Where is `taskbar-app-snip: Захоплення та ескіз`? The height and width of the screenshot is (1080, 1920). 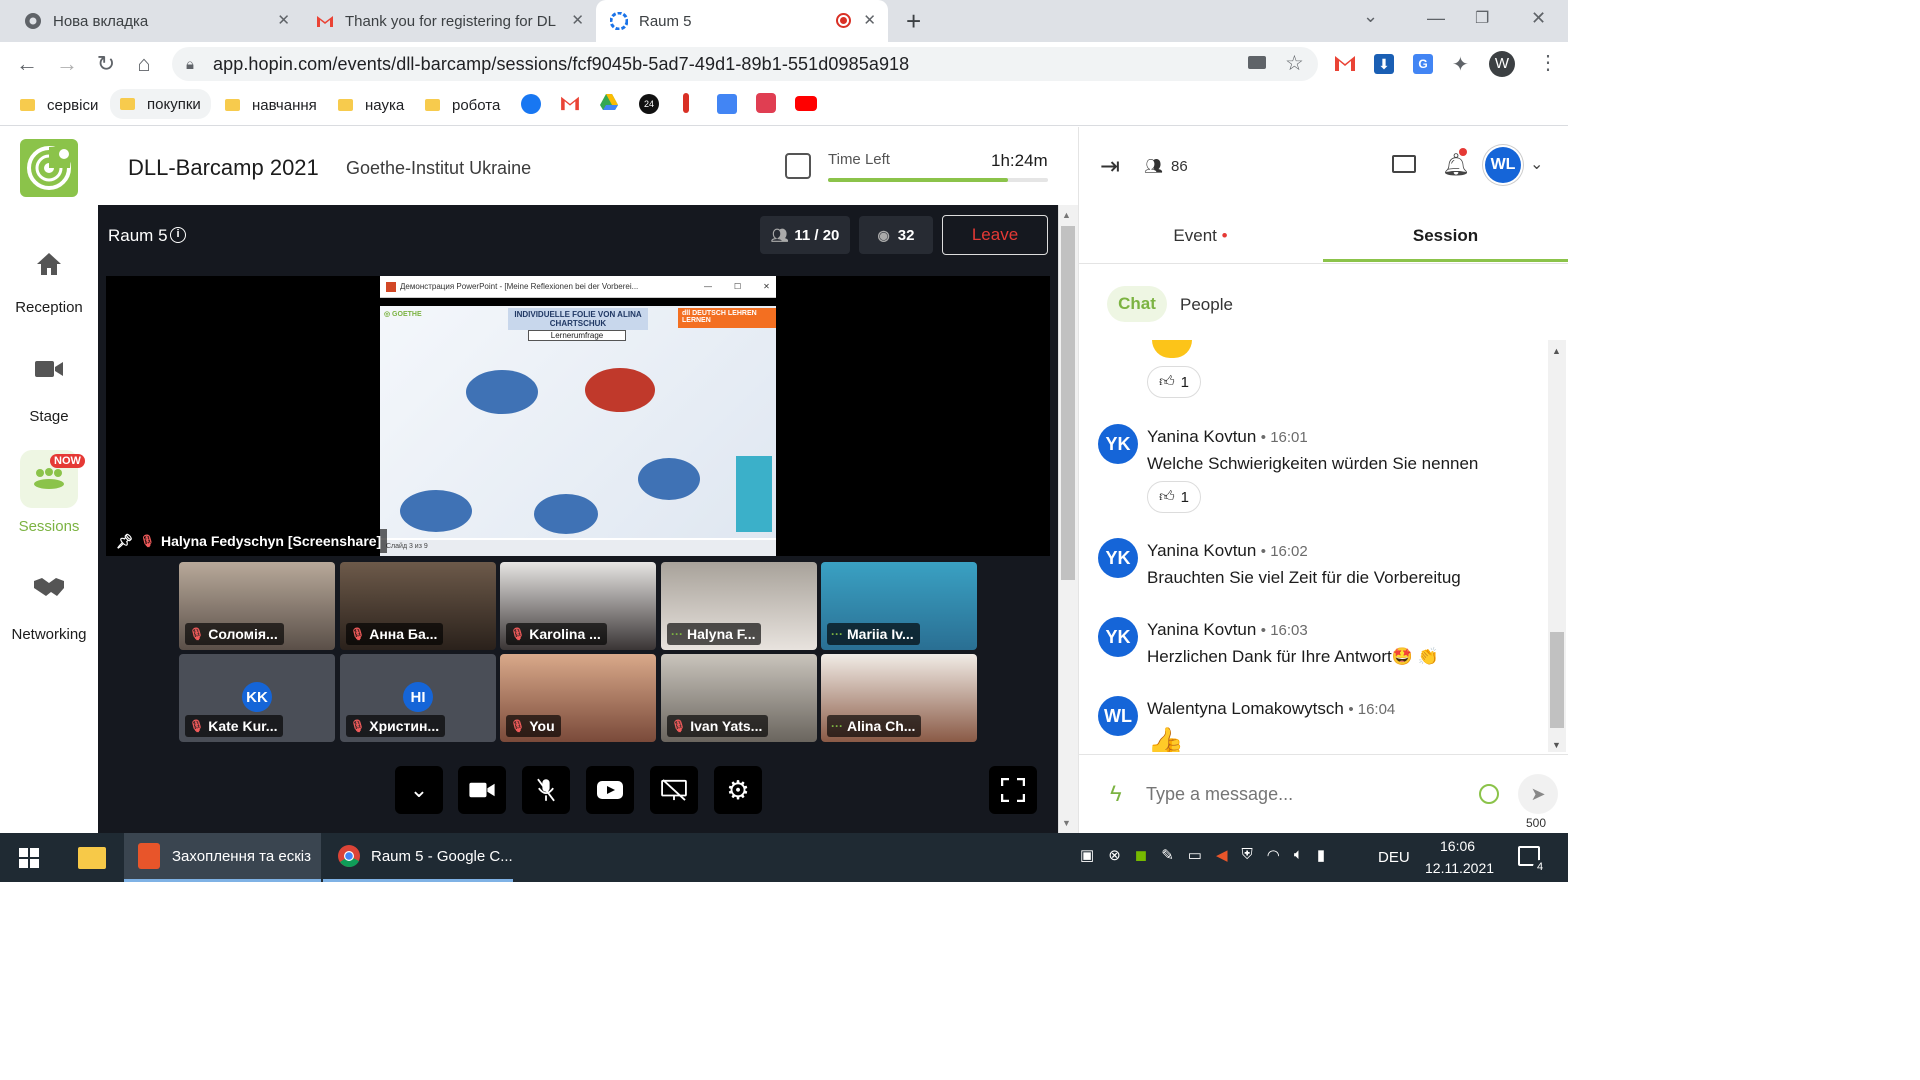
taskbar-app-snip: Захоплення та ескіз is located at coordinates (222, 857).